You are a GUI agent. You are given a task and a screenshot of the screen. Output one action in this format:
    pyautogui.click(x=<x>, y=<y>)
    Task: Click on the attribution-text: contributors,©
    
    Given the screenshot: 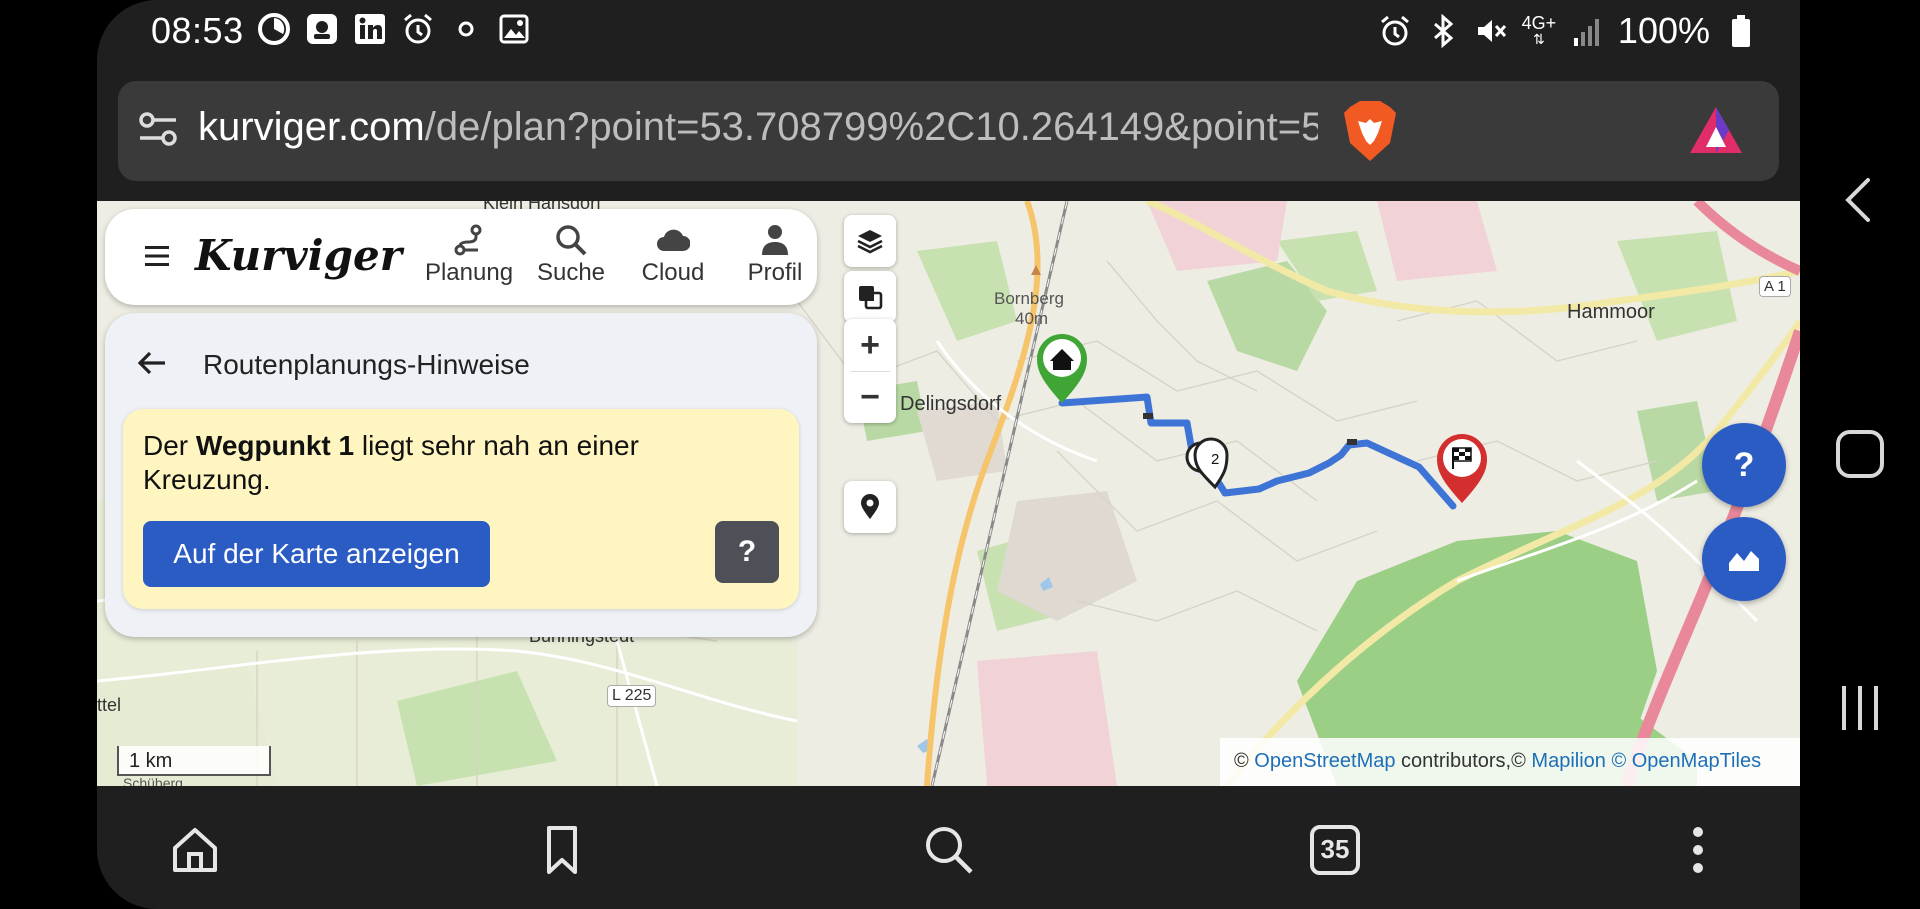 What is the action you would take?
    pyautogui.click(x=1463, y=761)
    